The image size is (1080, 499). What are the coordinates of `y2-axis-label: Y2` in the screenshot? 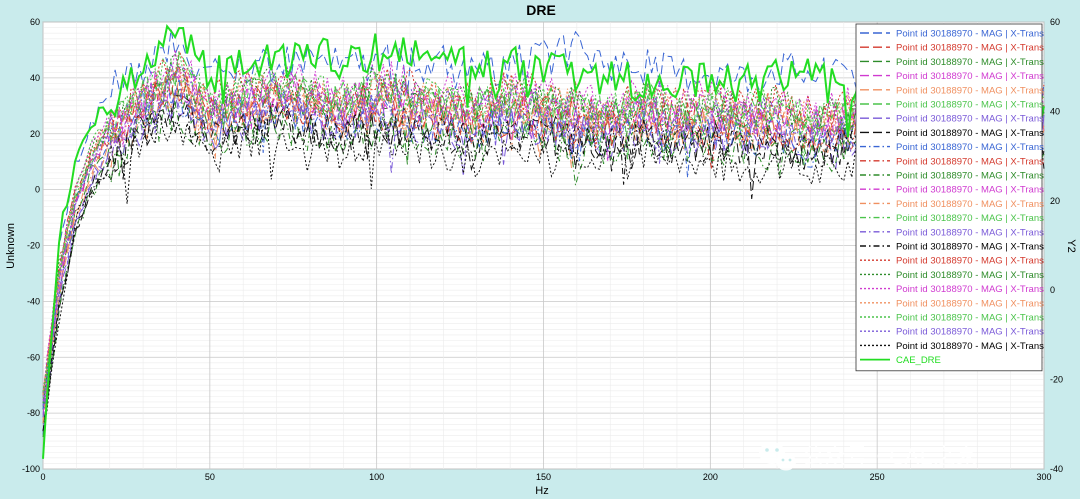 It's located at (1071, 245).